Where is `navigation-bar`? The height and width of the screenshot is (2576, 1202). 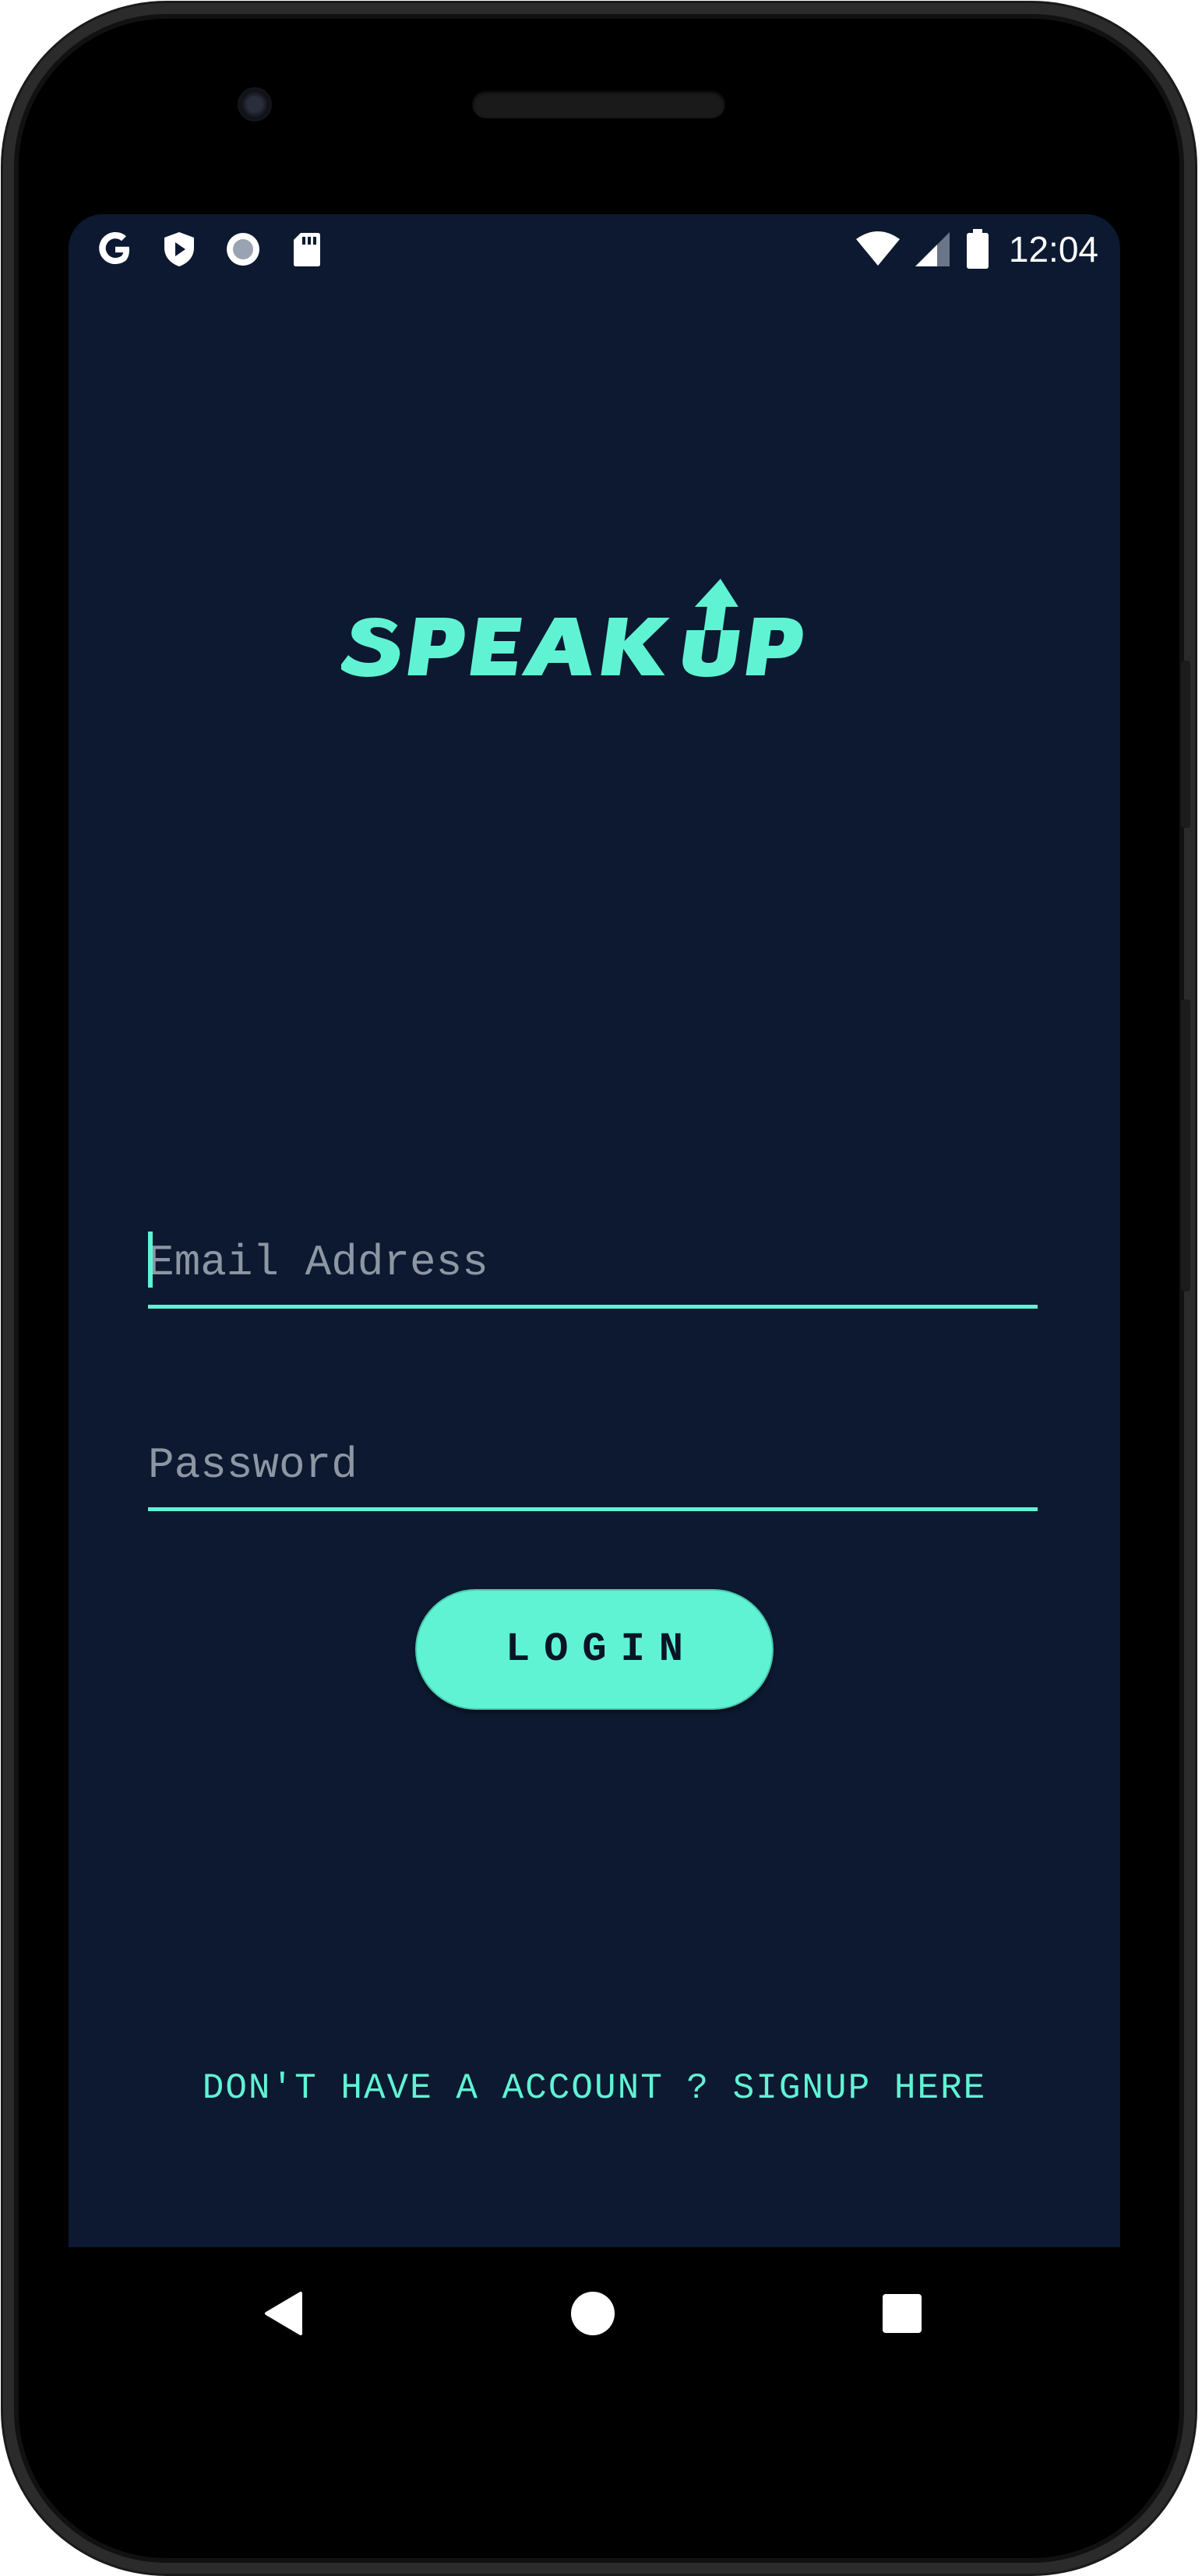 navigation-bar is located at coordinates (594, 2314).